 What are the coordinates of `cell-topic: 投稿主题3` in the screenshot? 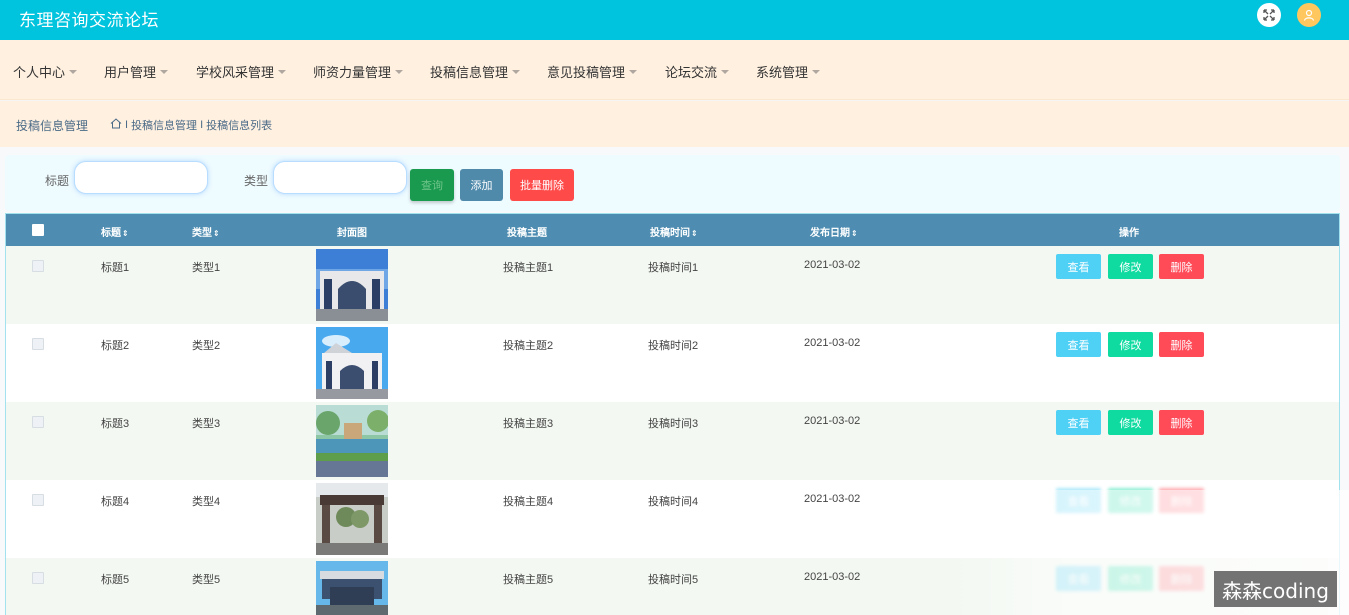 It's located at (528, 424).